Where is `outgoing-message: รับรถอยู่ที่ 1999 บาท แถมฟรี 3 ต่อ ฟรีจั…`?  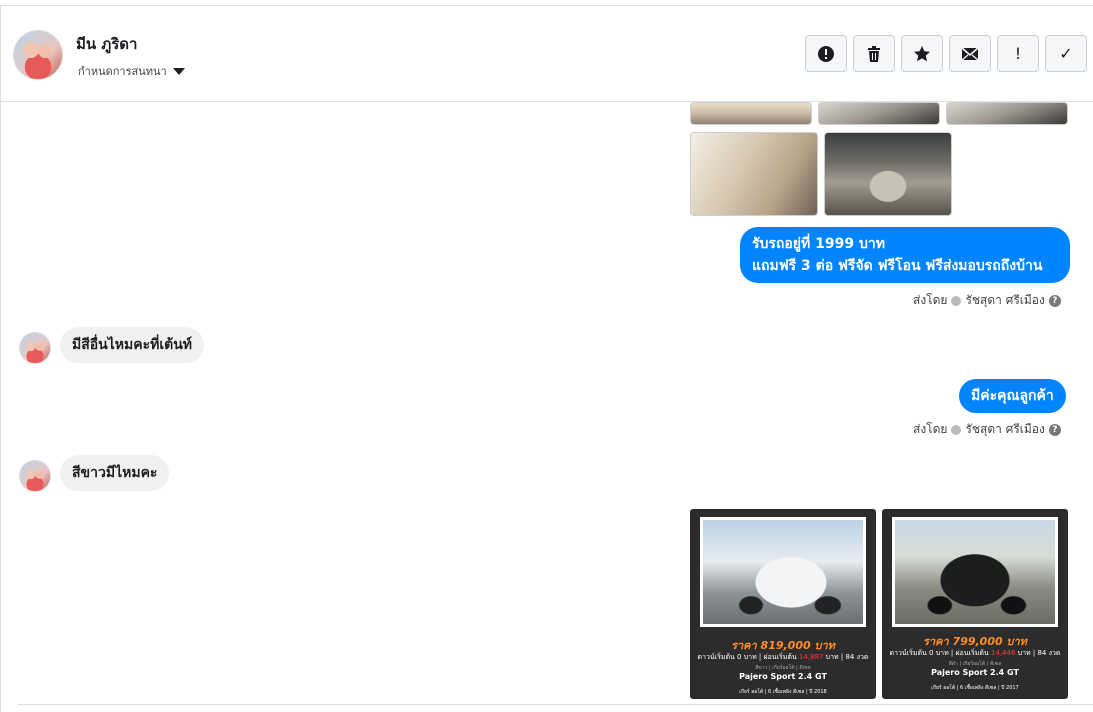 outgoing-message: รับรถอยู่ที่ 1999 บาท แถมฟรี 3 ต่อ ฟรีจั… is located at coordinates (905, 255).